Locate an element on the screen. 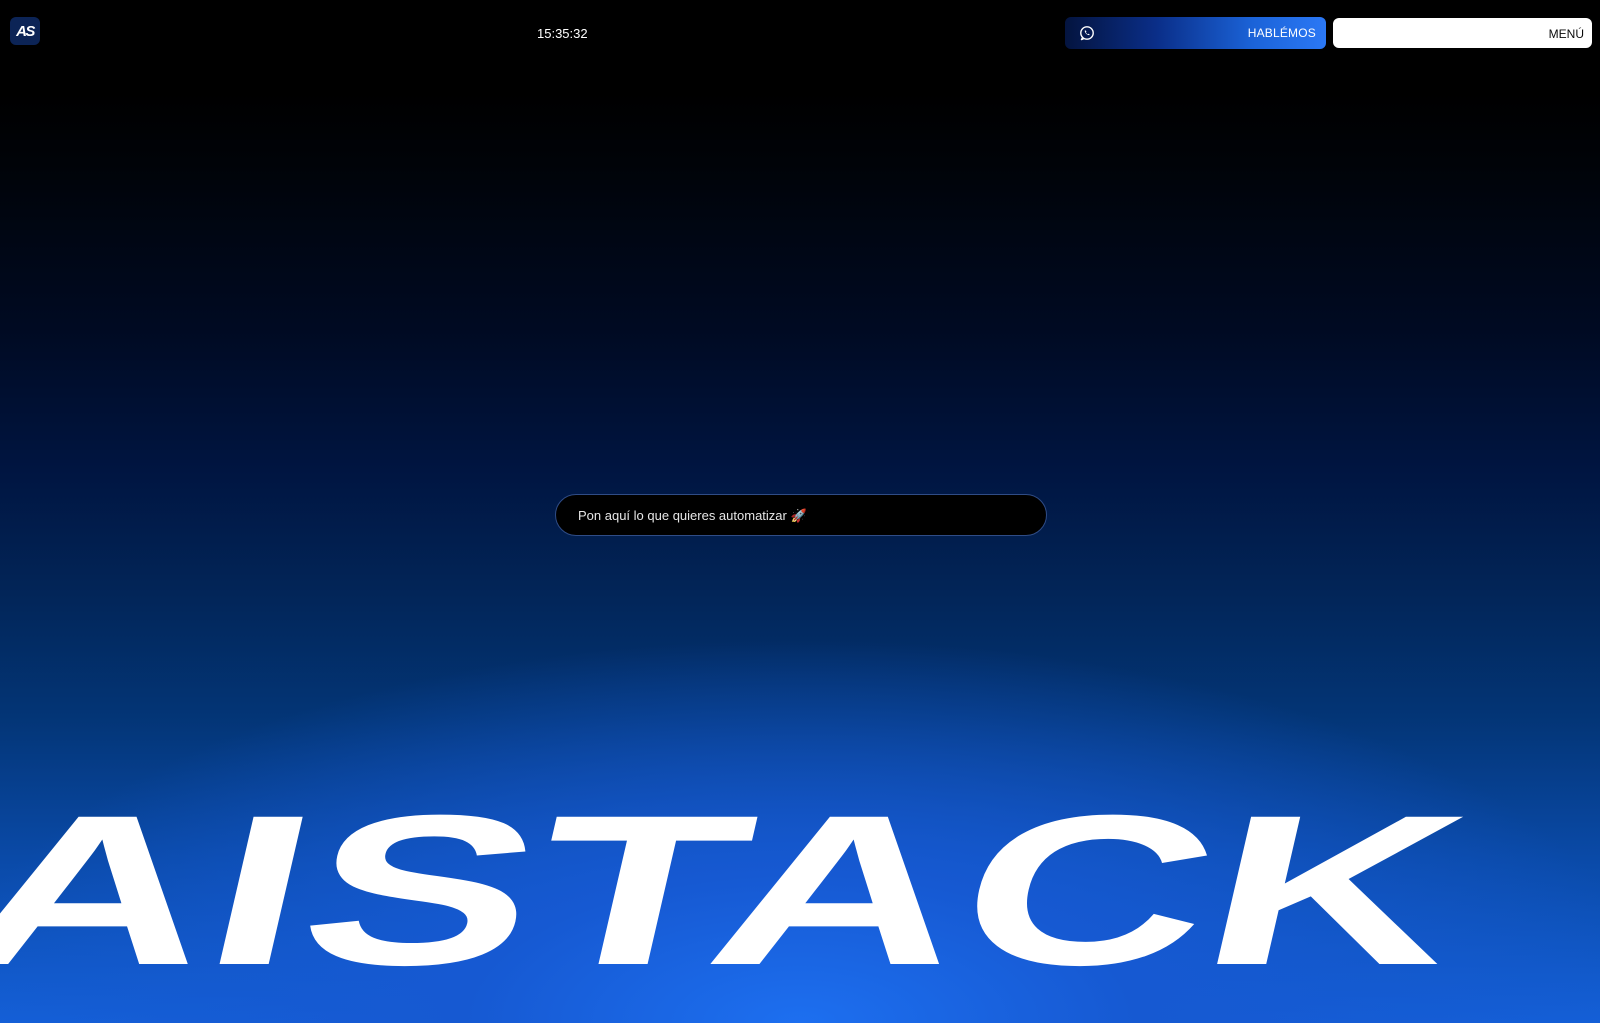 This screenshot has height=1023, width=1600. contact-button: HABLÉMOS is located at coordinates (1195, 33).